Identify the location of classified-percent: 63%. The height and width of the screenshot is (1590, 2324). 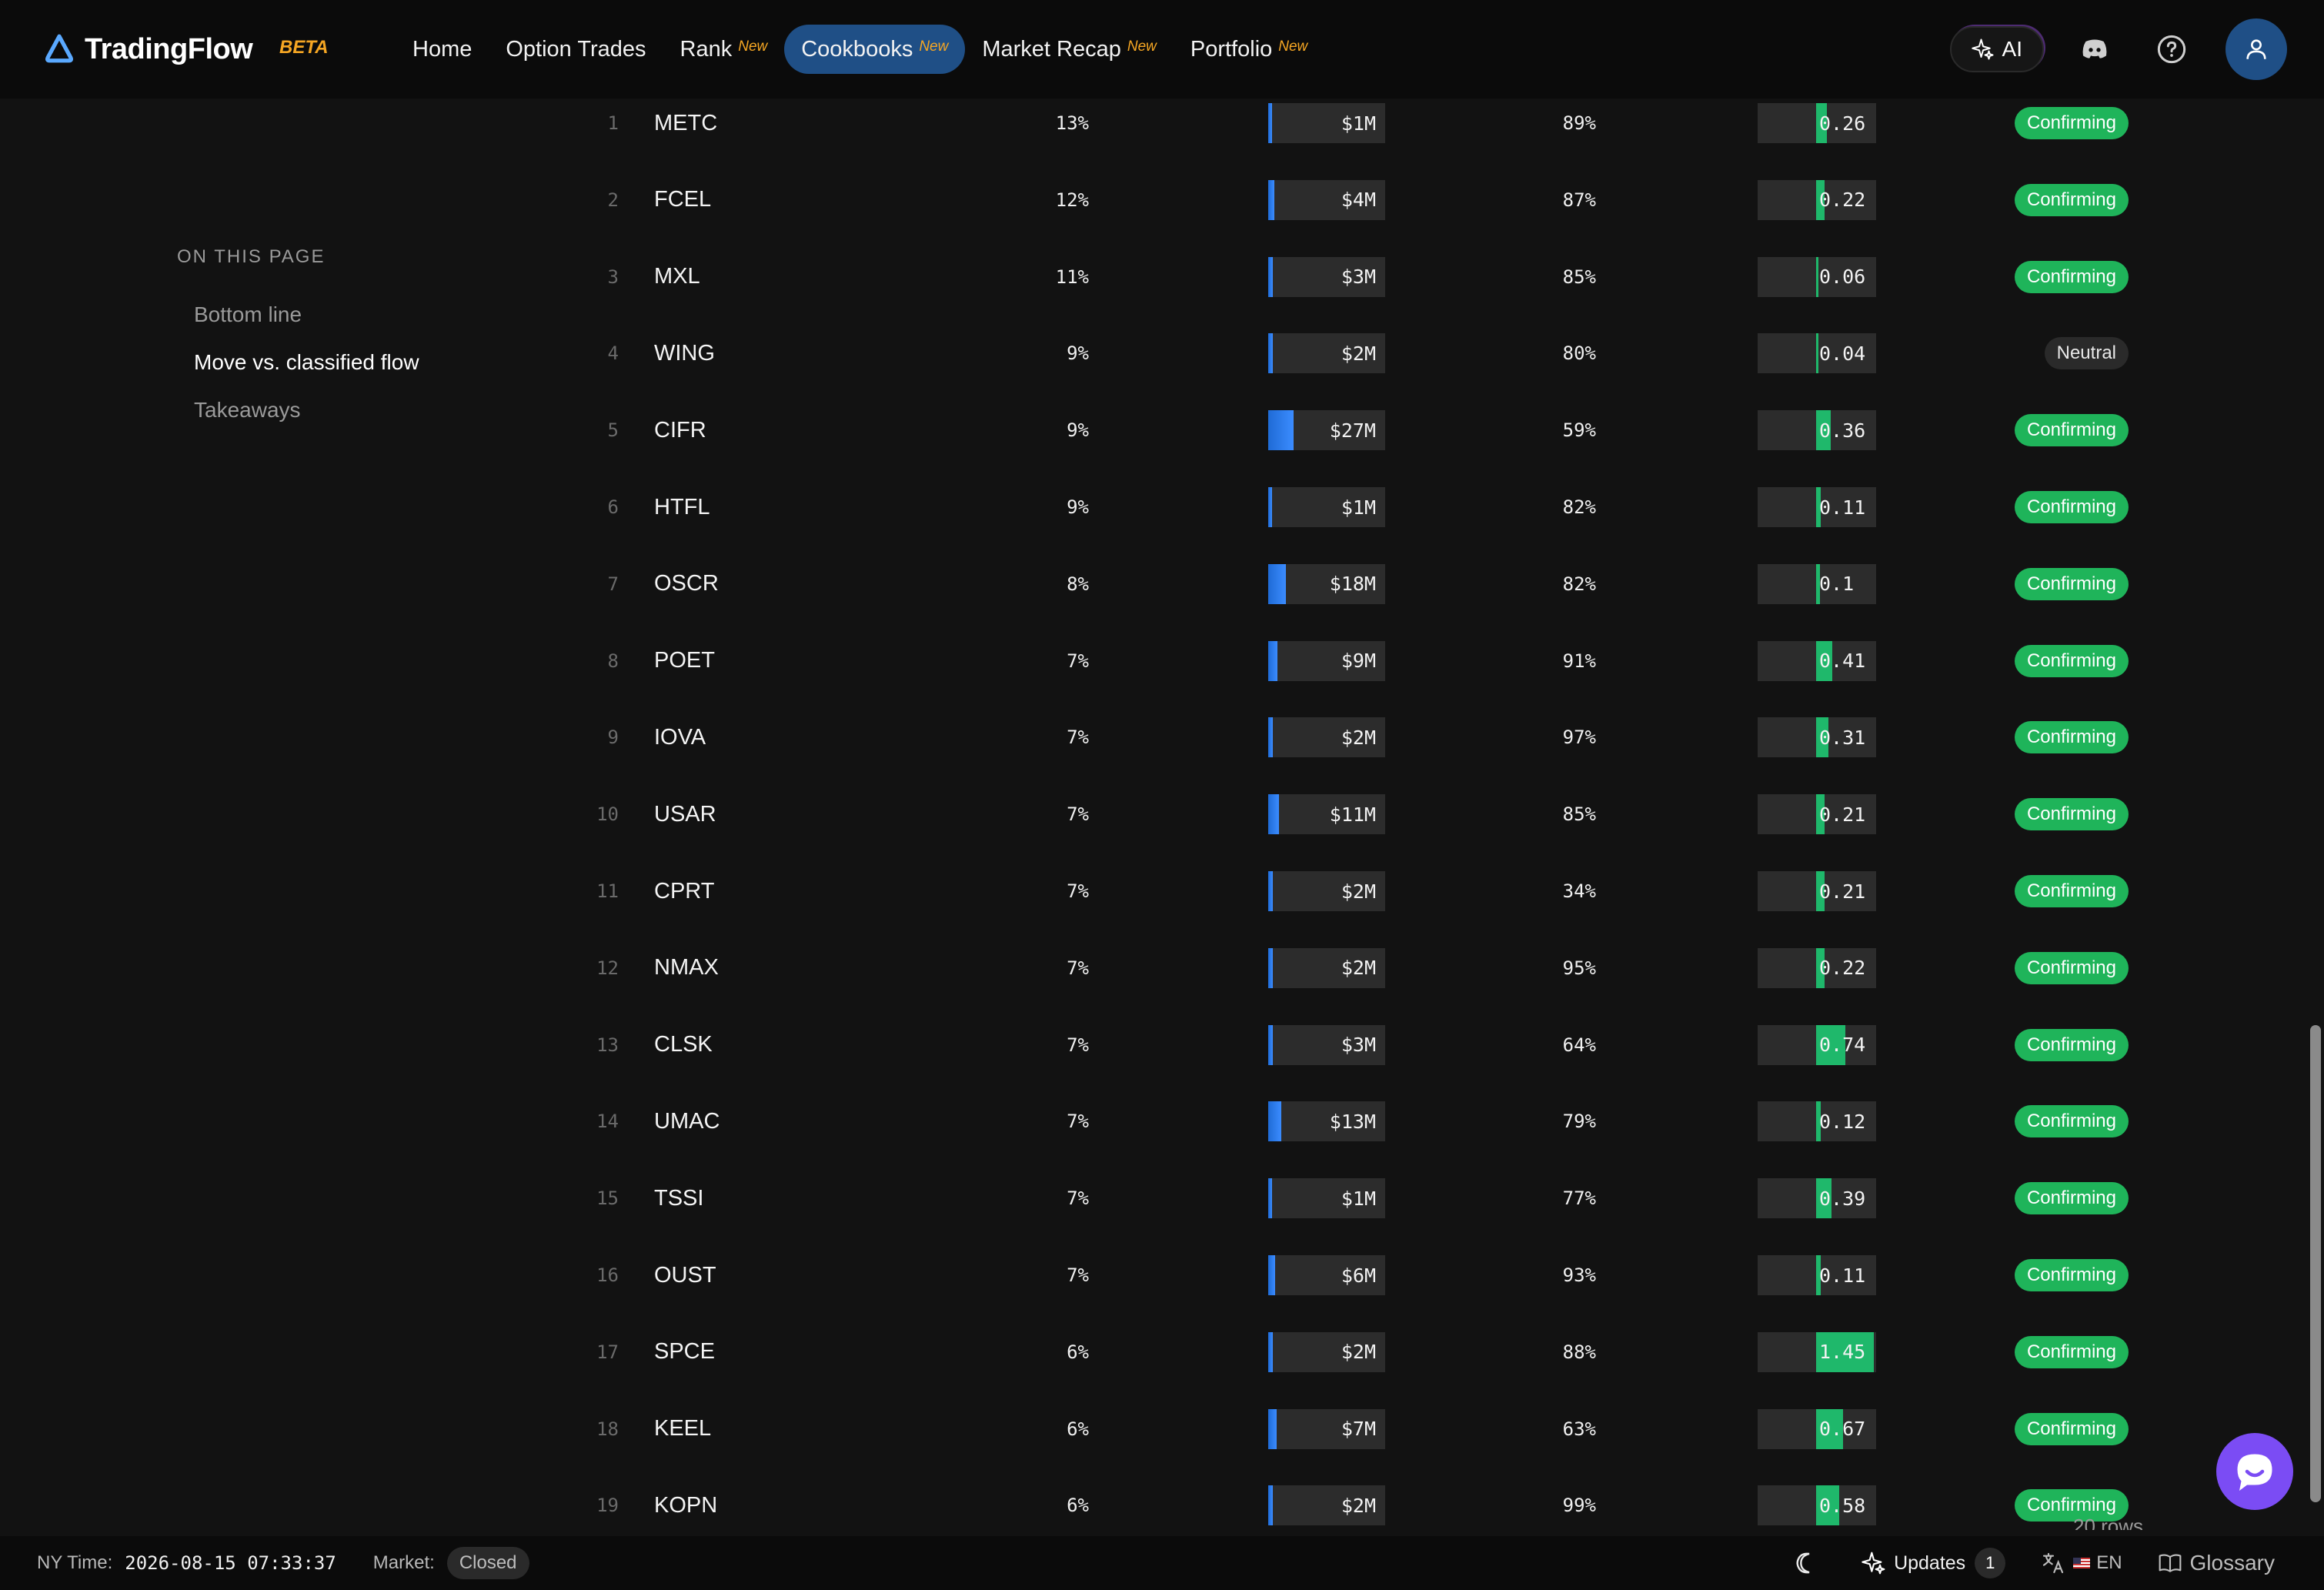
(1579, 1429).